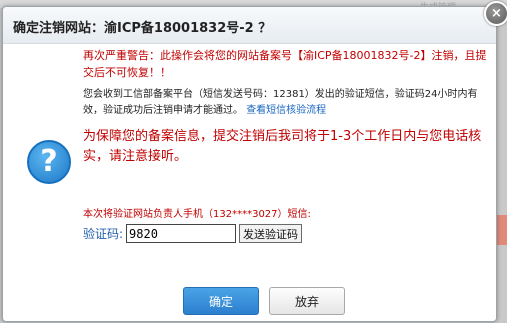 Image resolution: width=507 pixels, height=323 pixels. What do you see at coordinates (286, 110) in the screenshot?
I see `sms-verify-flow-link: 查看短信核验流程` at bounding box center [286, 110].